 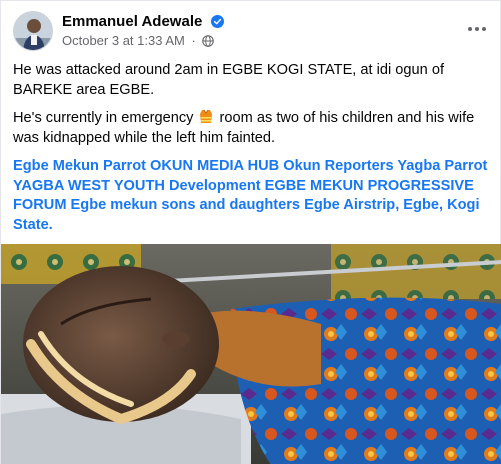 I want to click on safety-vest-emoji, so click(x=206, y=116).